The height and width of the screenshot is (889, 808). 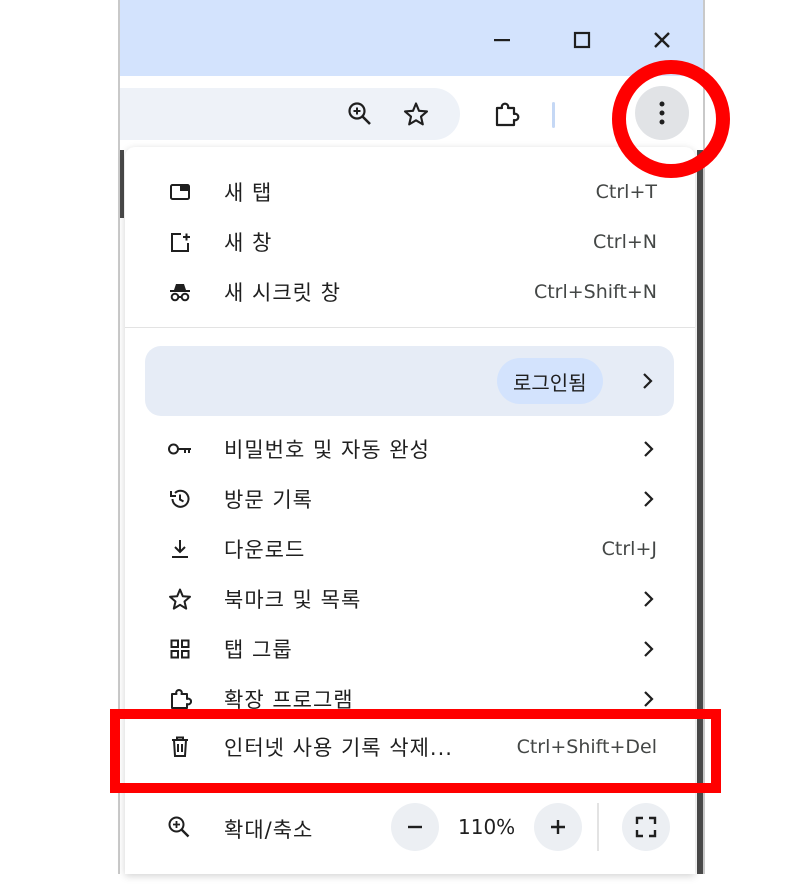 What do you see at coordinates (180, 649) in the screenshot?
I see `tab-groups-icon` at bounding box center [180, 649].